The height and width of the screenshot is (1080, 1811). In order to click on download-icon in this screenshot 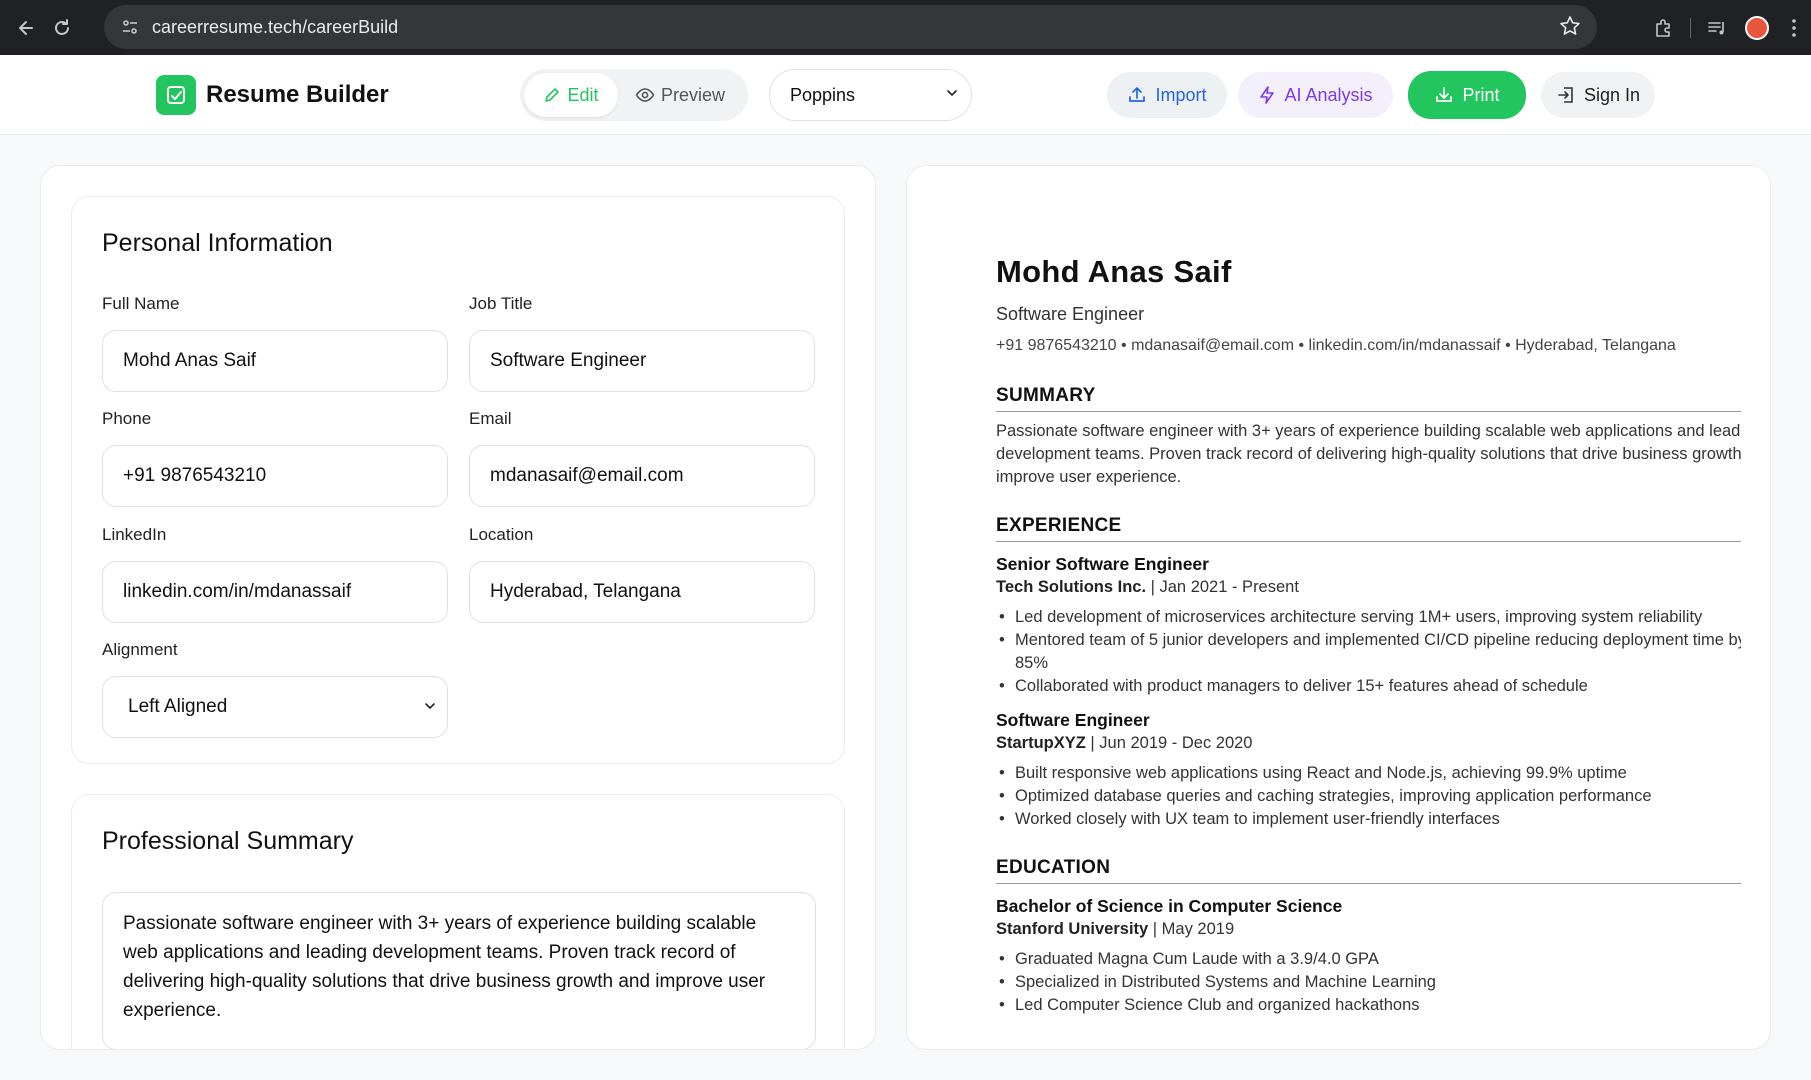, I will do `click(1444, 94)`.